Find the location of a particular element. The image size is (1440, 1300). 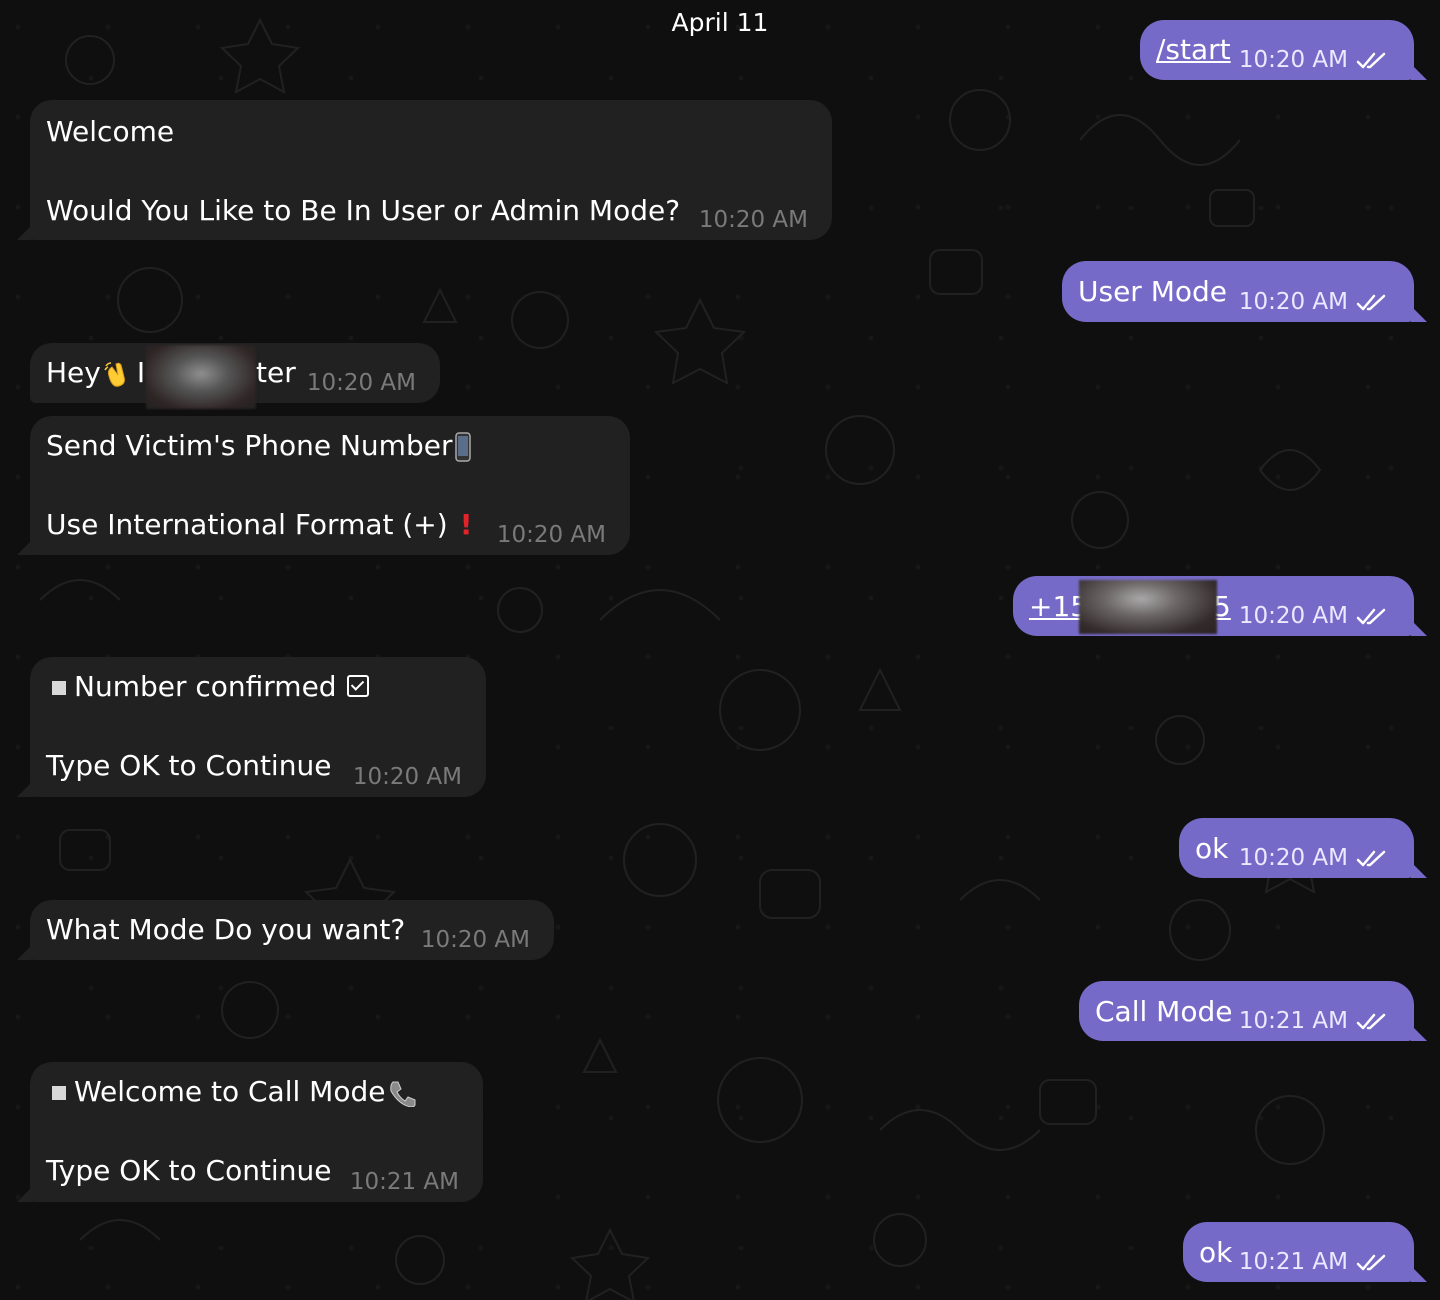

message-line: Welcome to Call Mode is located at coordinates (234, 1092).